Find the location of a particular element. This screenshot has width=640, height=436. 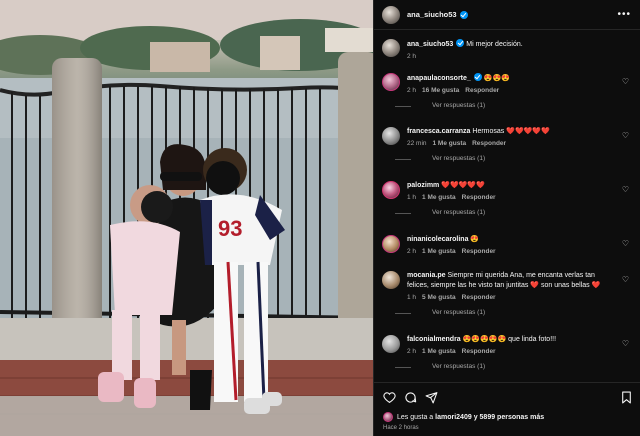

caption-avatar is located at coordinates (391, 48).